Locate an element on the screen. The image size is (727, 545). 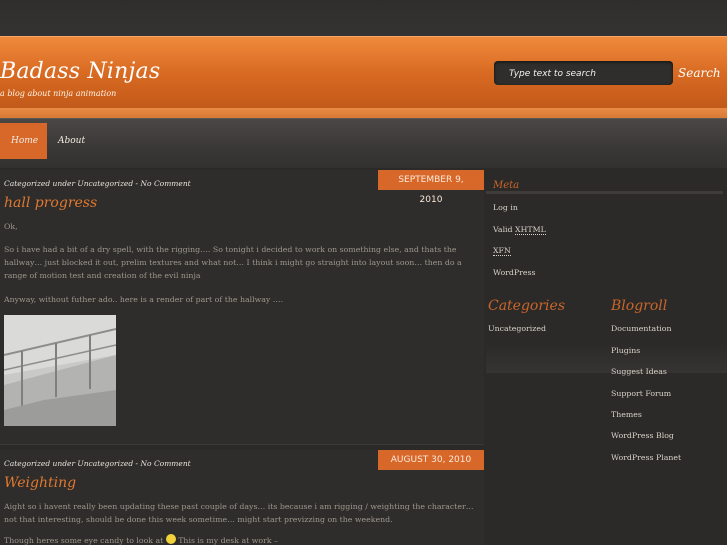
top-strip is located at coordinates (363, 18).